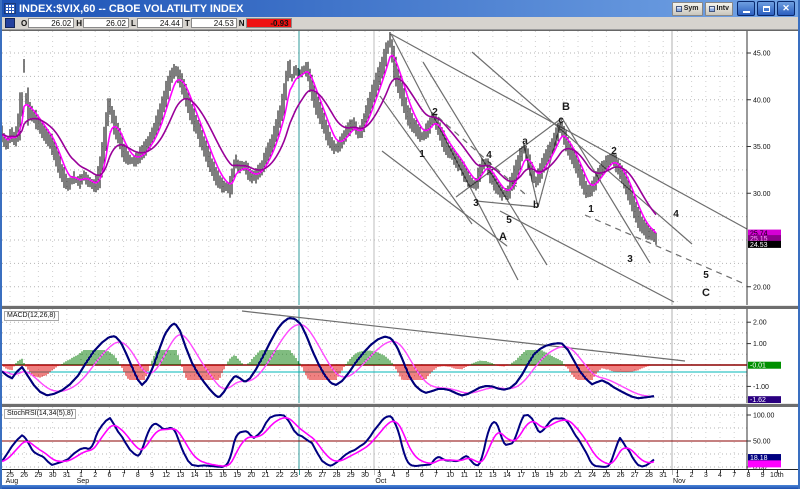  What do you see at coordinates (38, 475) in the screenshot?
I see `date-label: 29` at bounding box center [38, 475].